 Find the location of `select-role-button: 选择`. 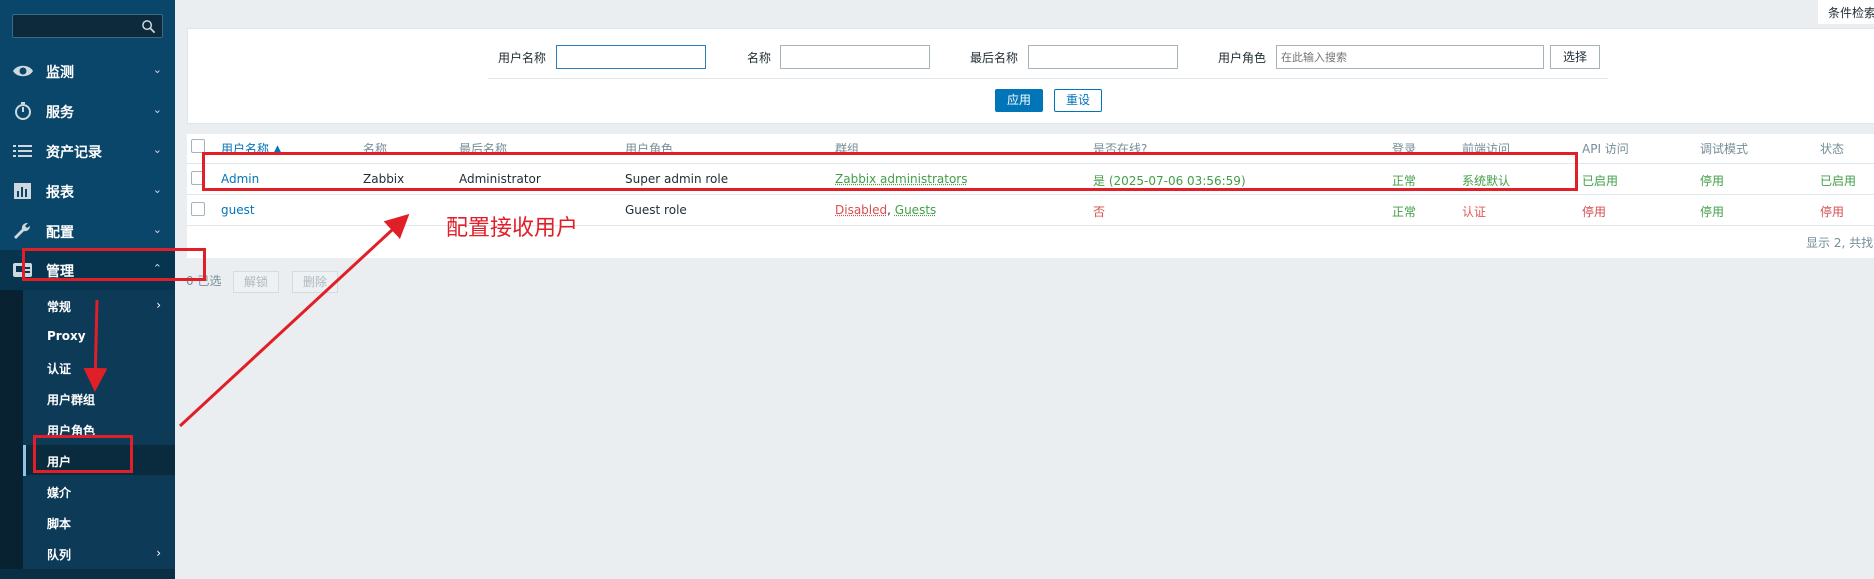

select-role-button: 选择 is located at coordinates (1575, 57).